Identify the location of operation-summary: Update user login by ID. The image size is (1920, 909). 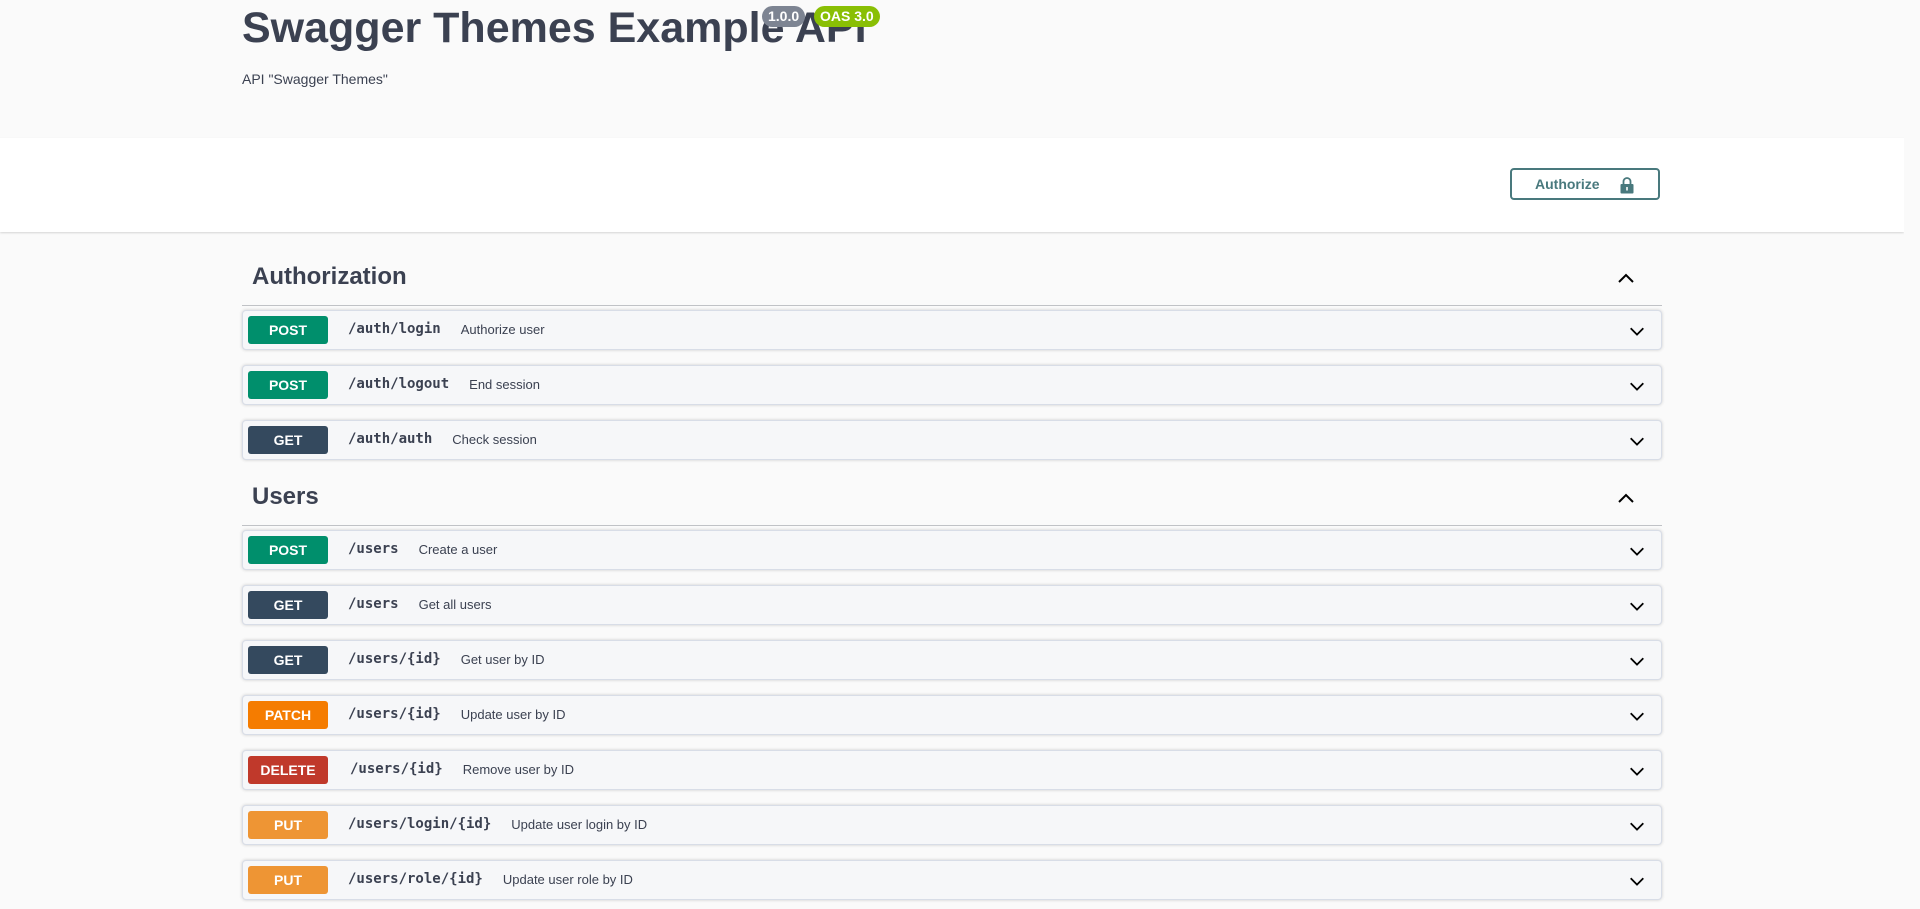
(579, 824).